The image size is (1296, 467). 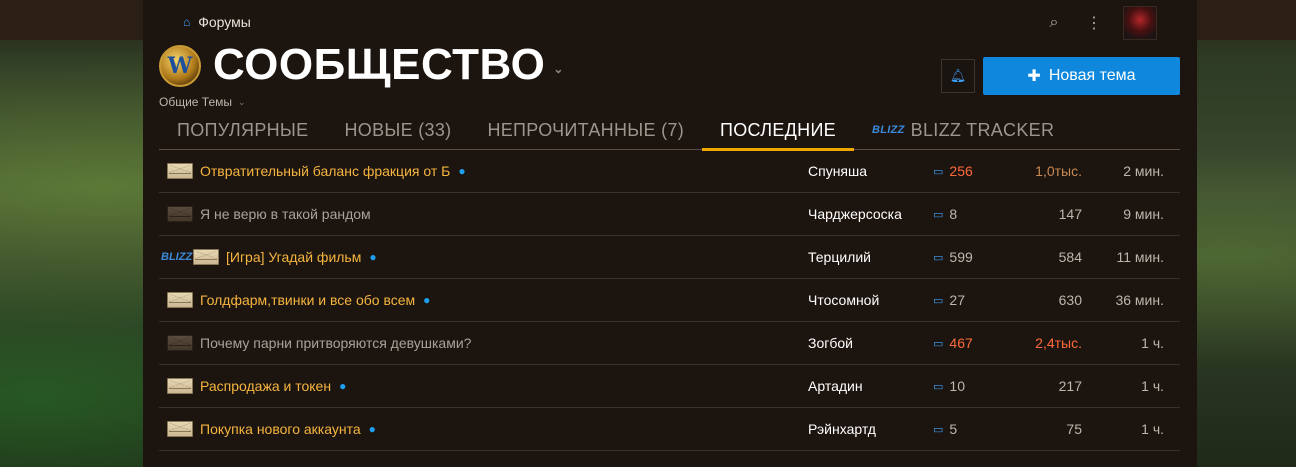 I want to click on category-subtitle-text: Общие Темы, so click(x=195, y=102).